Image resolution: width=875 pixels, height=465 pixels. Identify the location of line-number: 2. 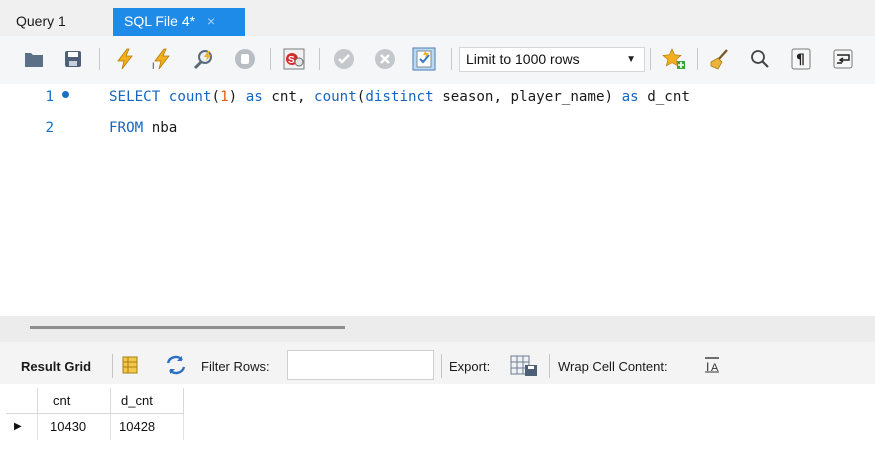
(49, 128).